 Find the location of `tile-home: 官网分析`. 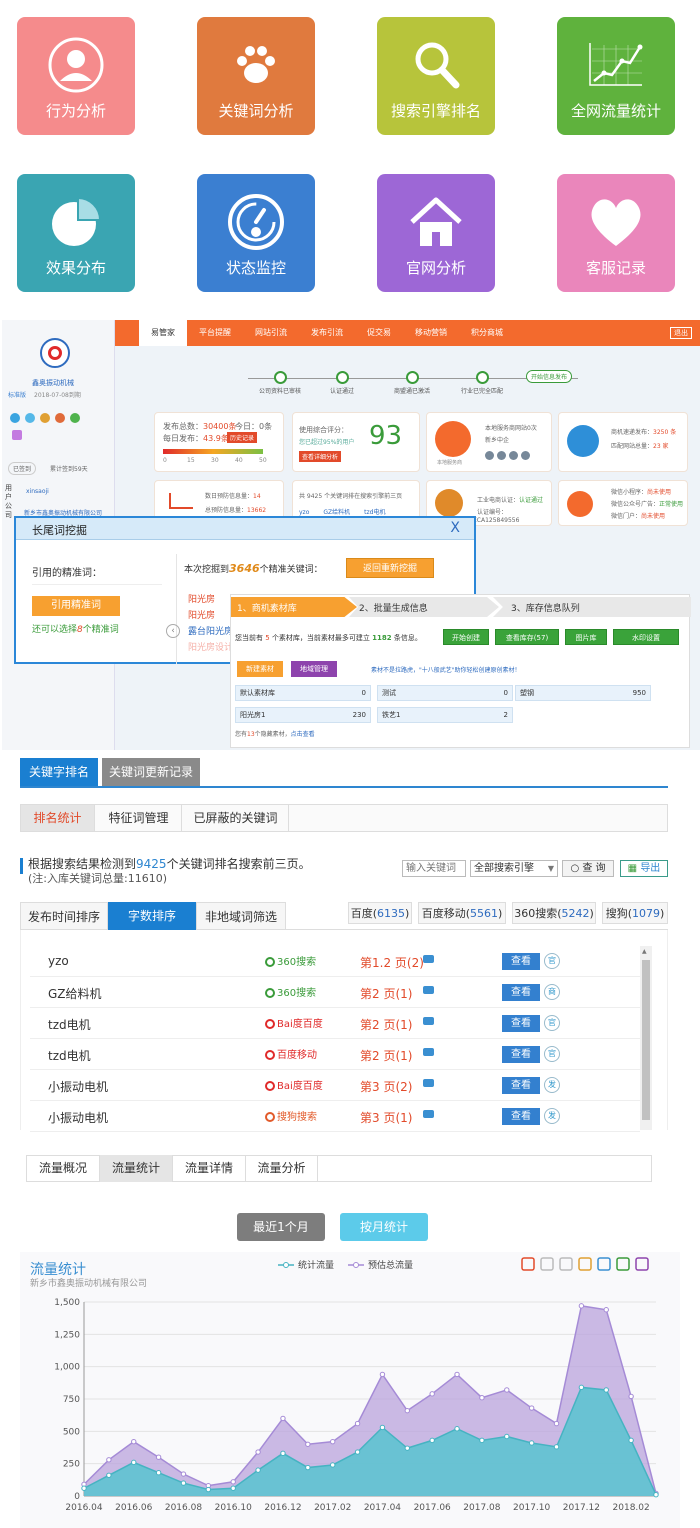

tile-home: 官网分析 is located at coordinates (436, 233).